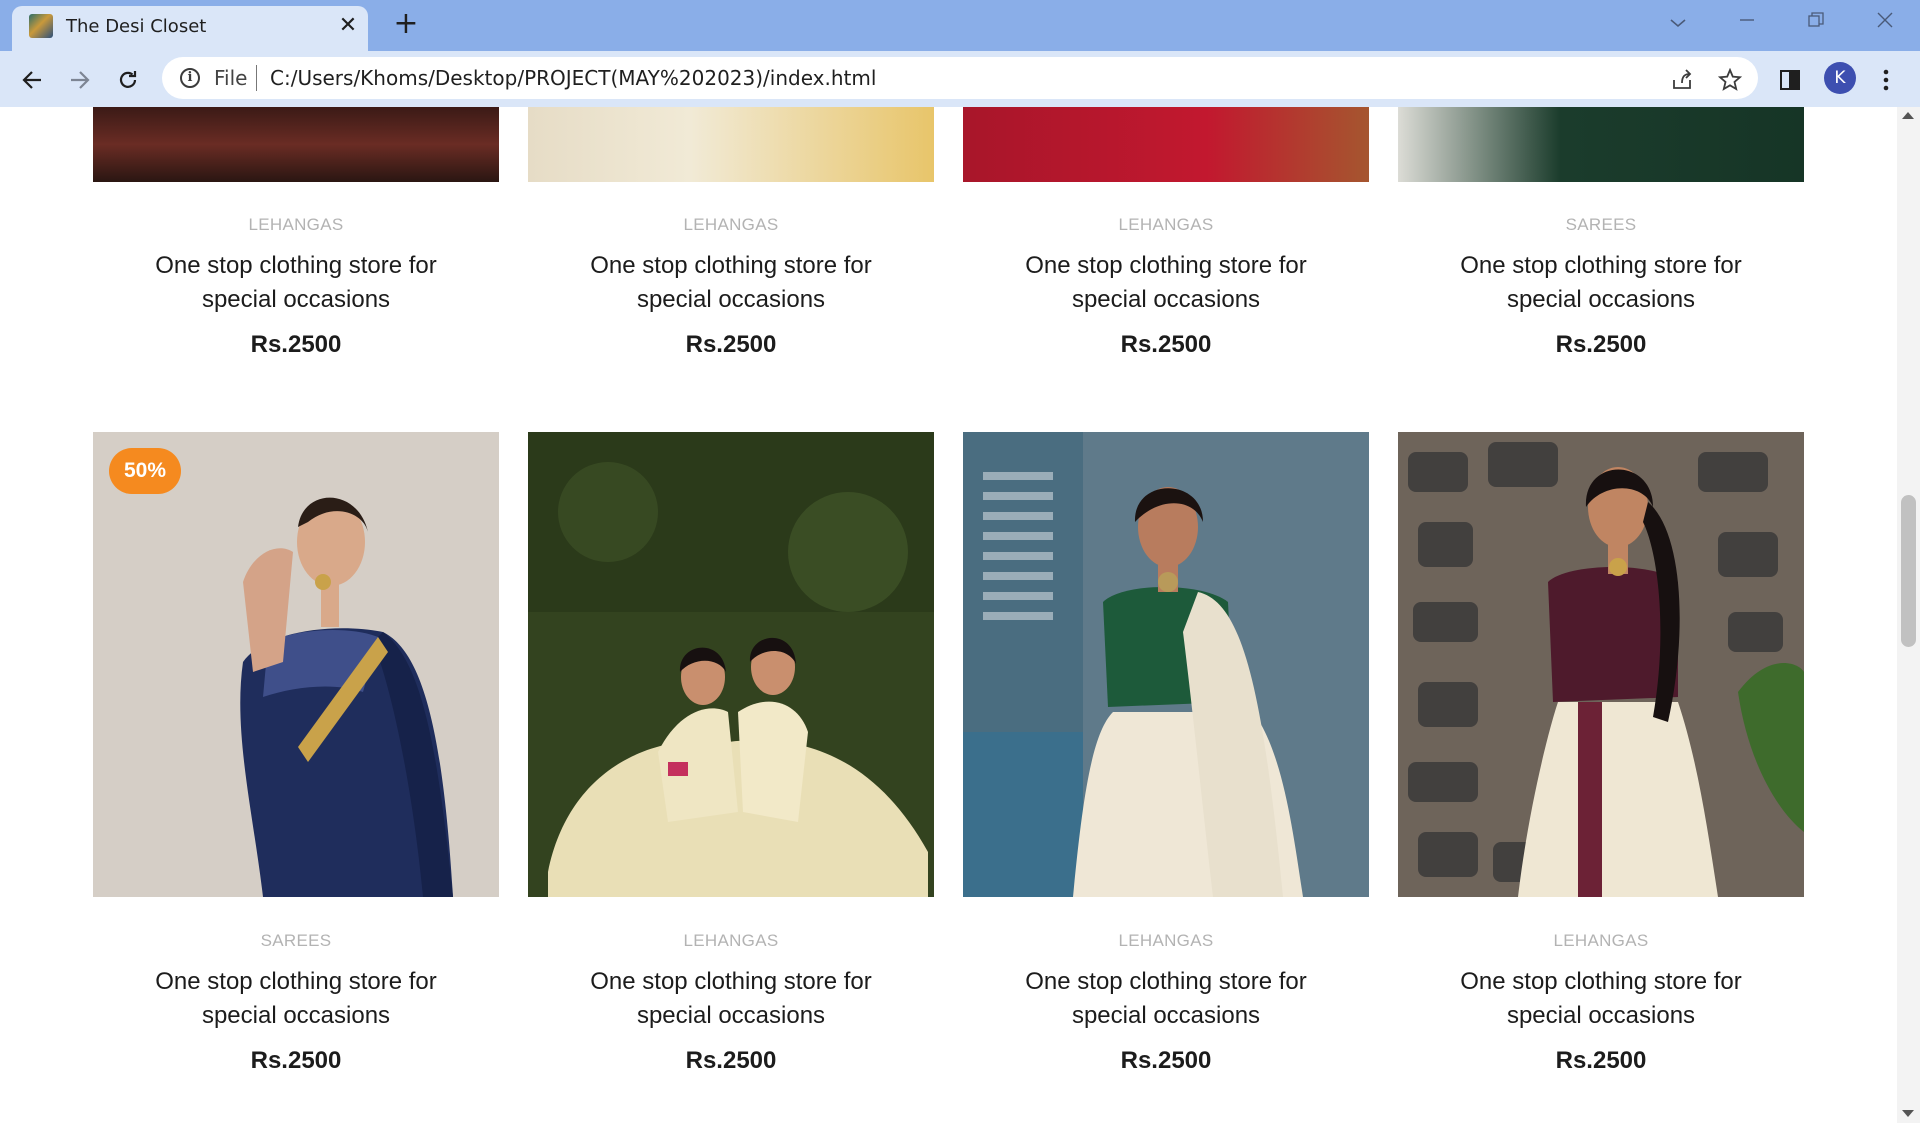 The image size is (1920, 1123). I want to click on address-separator, so click(256, 78).